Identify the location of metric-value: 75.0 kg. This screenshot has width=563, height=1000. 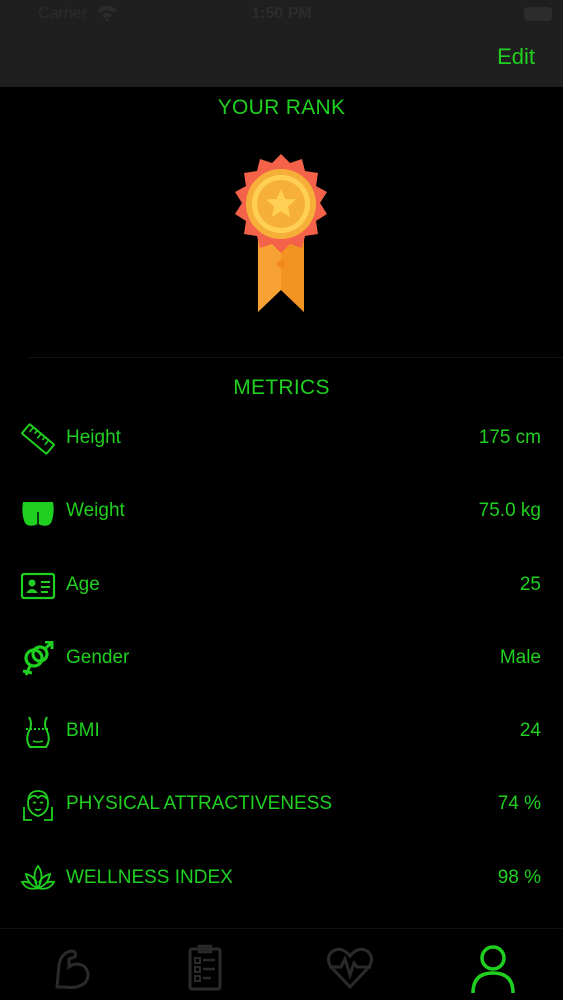
(509, 510).